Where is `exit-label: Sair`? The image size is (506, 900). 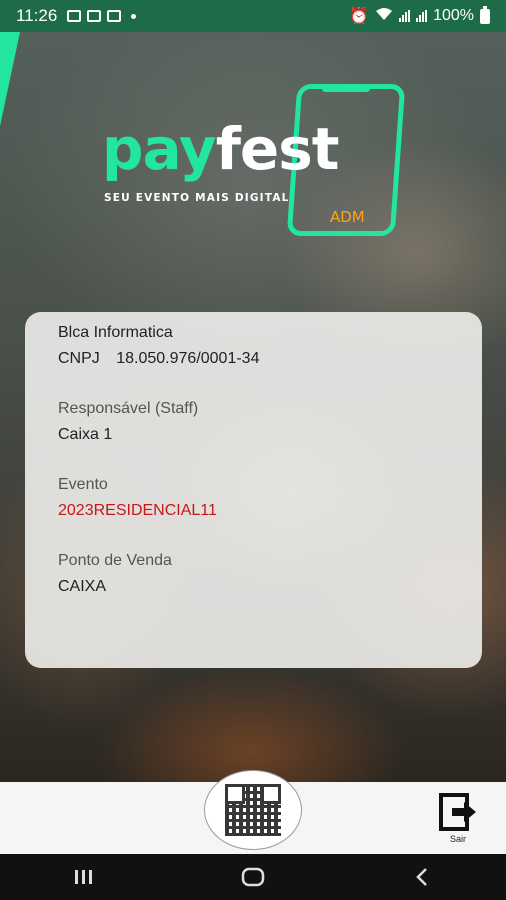 exit-label: Sair is located at coordinates (457, 839).